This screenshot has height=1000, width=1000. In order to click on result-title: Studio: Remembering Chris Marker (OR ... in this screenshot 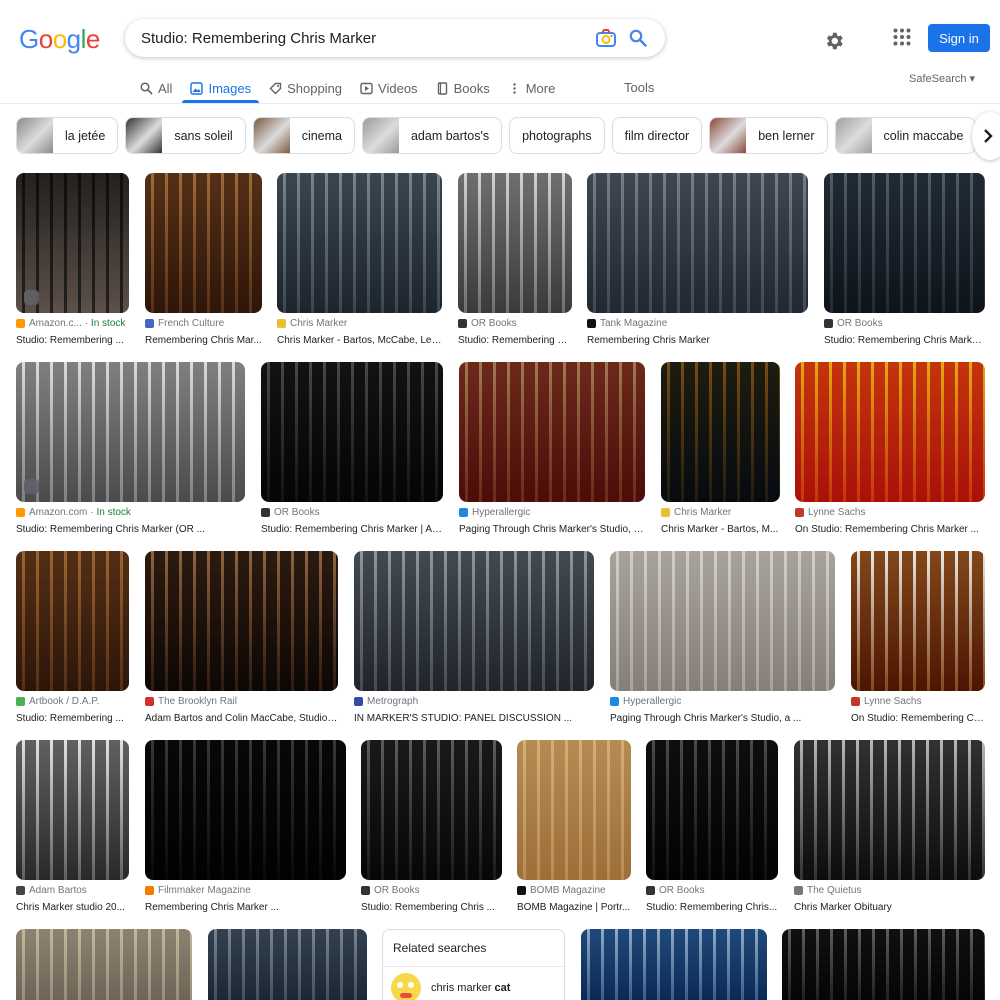, I will do `click(130, 529)`.